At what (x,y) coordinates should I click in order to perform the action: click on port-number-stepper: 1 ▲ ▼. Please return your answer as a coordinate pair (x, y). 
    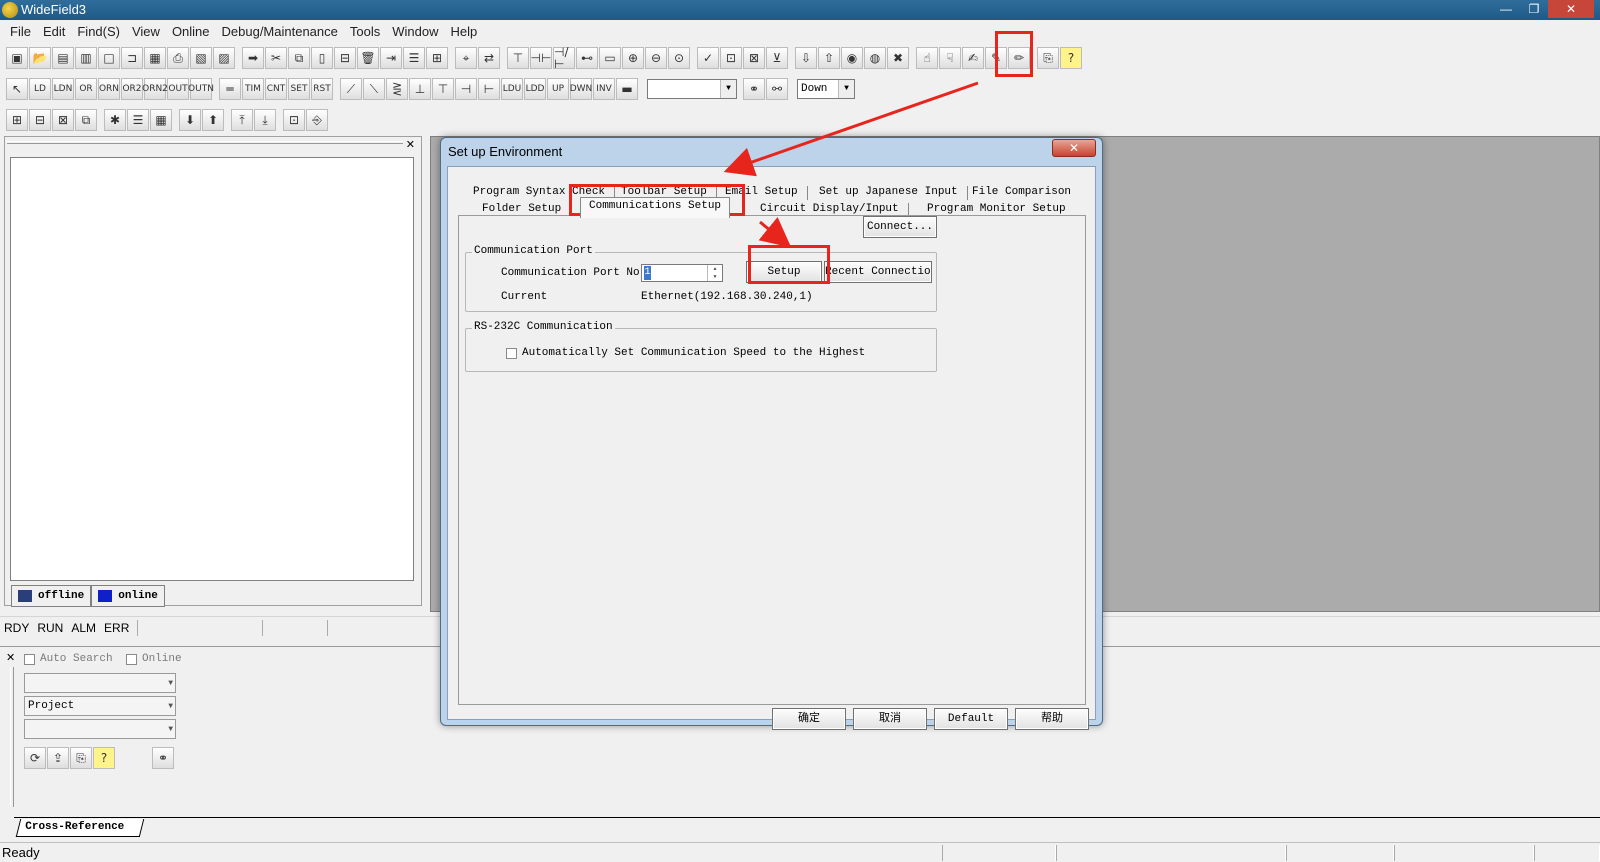
    Looking at the image, I should click on (682, 273).